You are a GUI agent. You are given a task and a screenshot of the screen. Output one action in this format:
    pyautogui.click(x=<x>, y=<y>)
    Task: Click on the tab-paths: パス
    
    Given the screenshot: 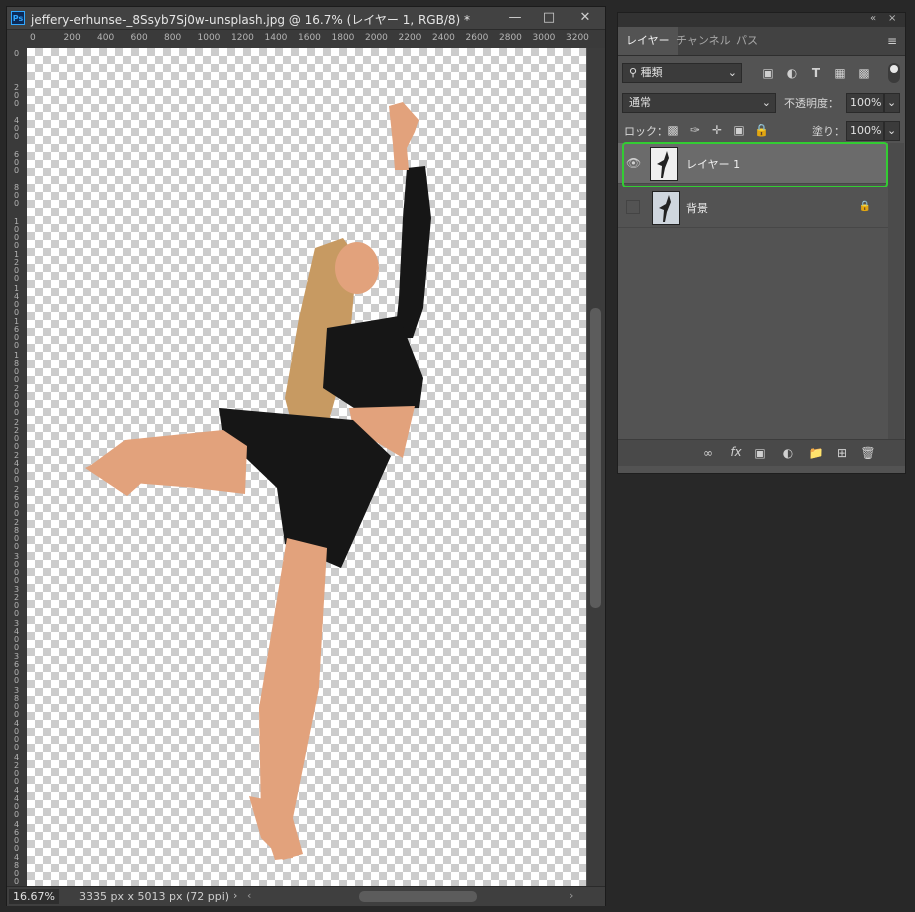 What is the action you would take?
    pyautogui.click(x=747, y=41)
    